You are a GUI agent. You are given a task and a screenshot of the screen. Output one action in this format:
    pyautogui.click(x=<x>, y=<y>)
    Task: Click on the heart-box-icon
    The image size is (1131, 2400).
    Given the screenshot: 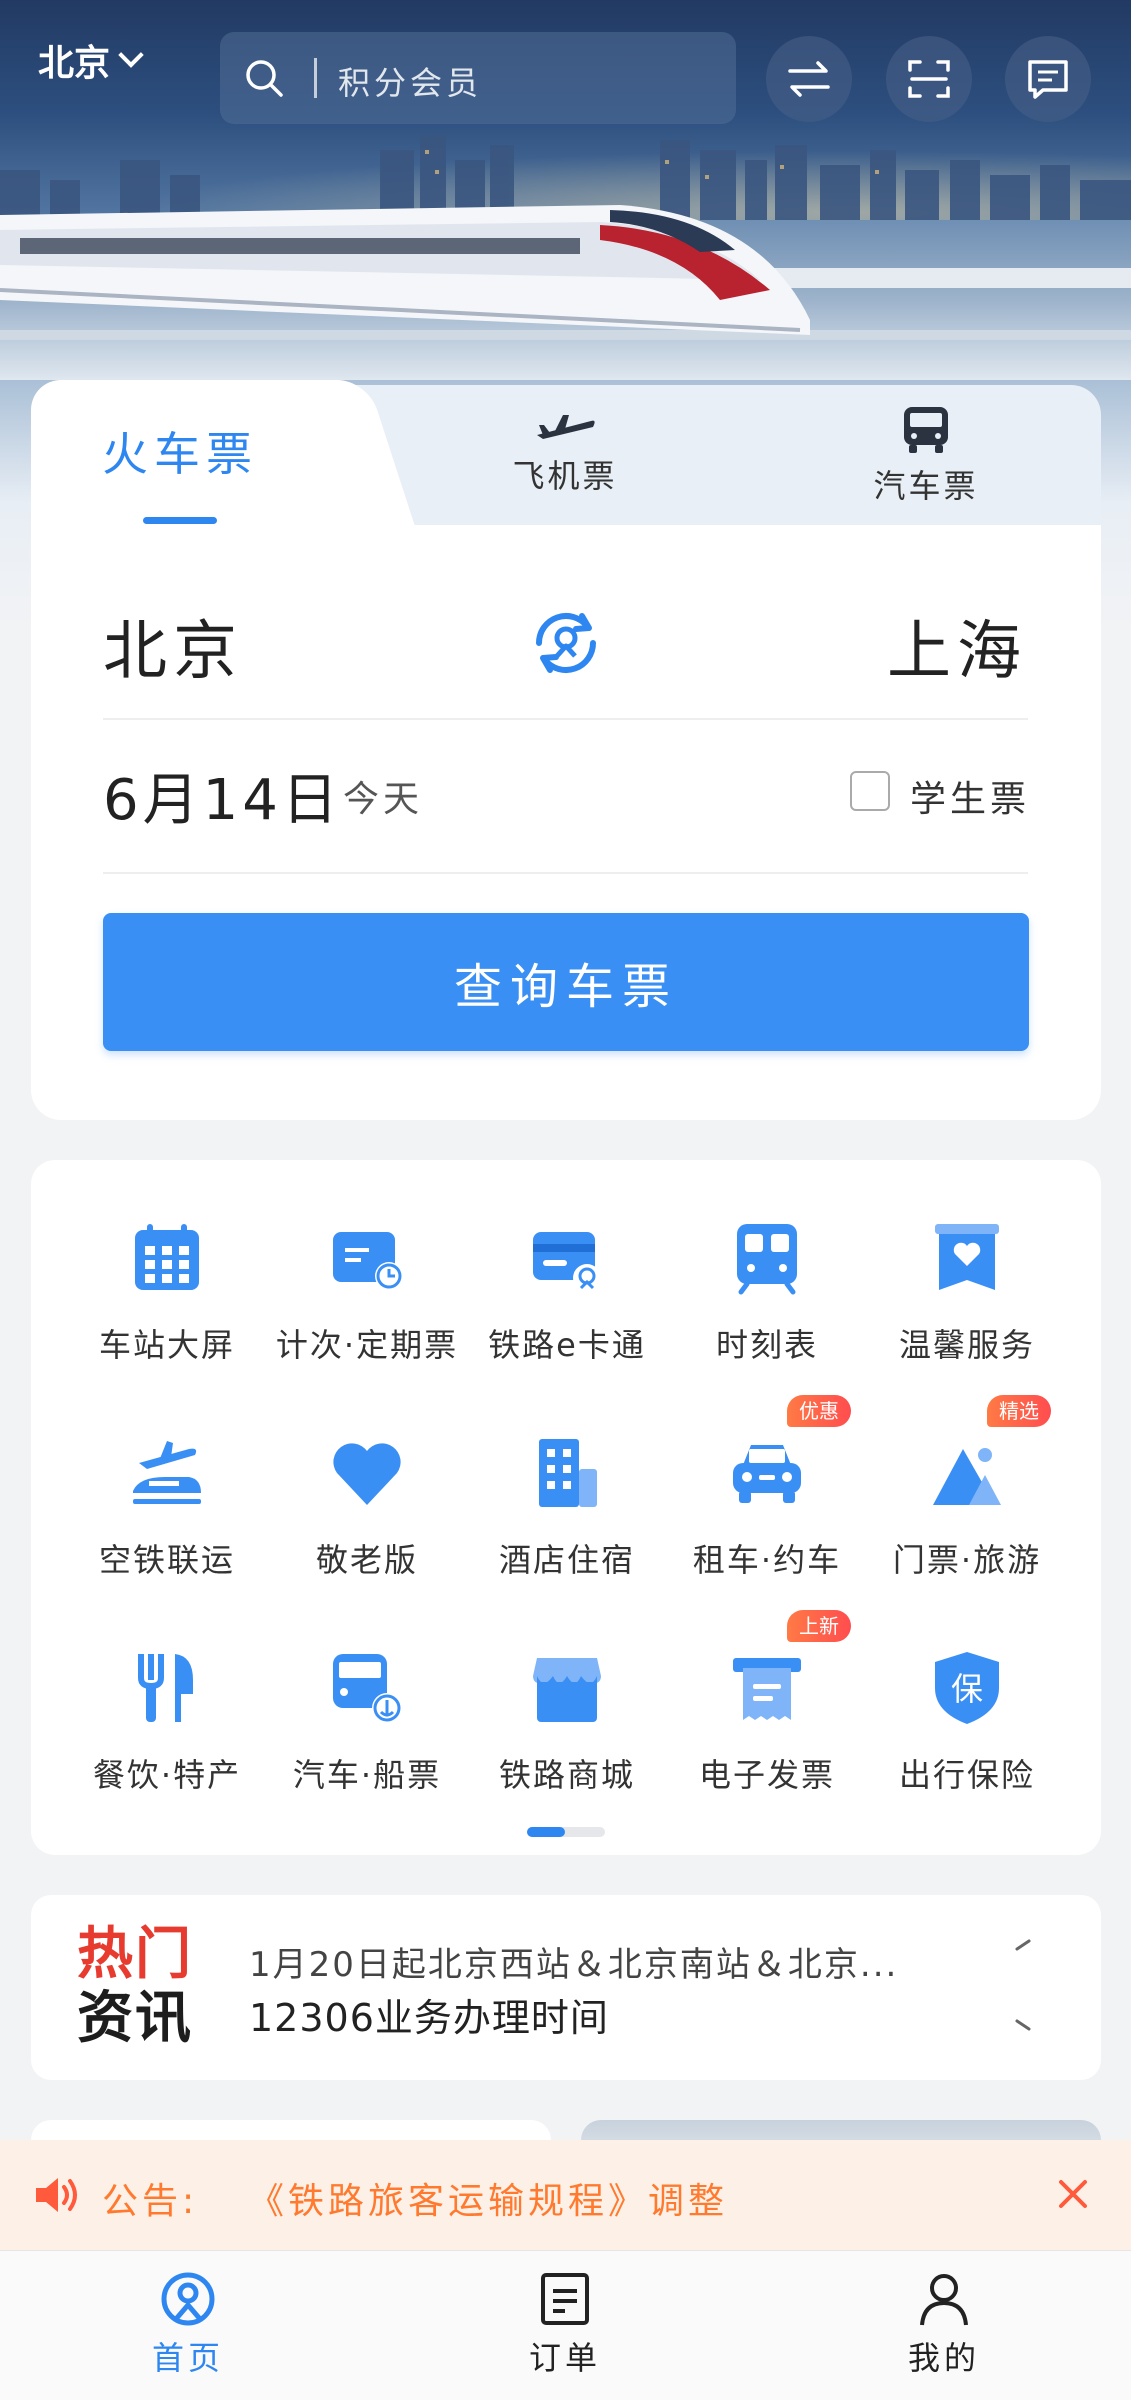 What is the action you would take?
    pyautogui.click(x=967, y=1257)
    